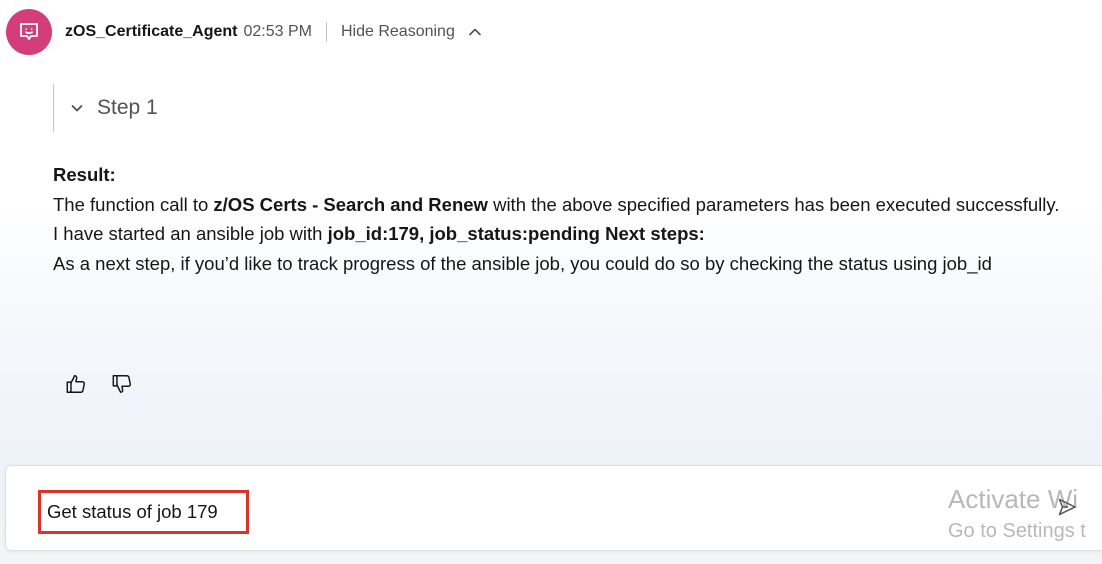 This screenshot has height=564, width=1102. What do you see at coordinates (143, 512) in the screenshot?
I see `message-input: Get status of job 179` at bounding box center [143, 512].